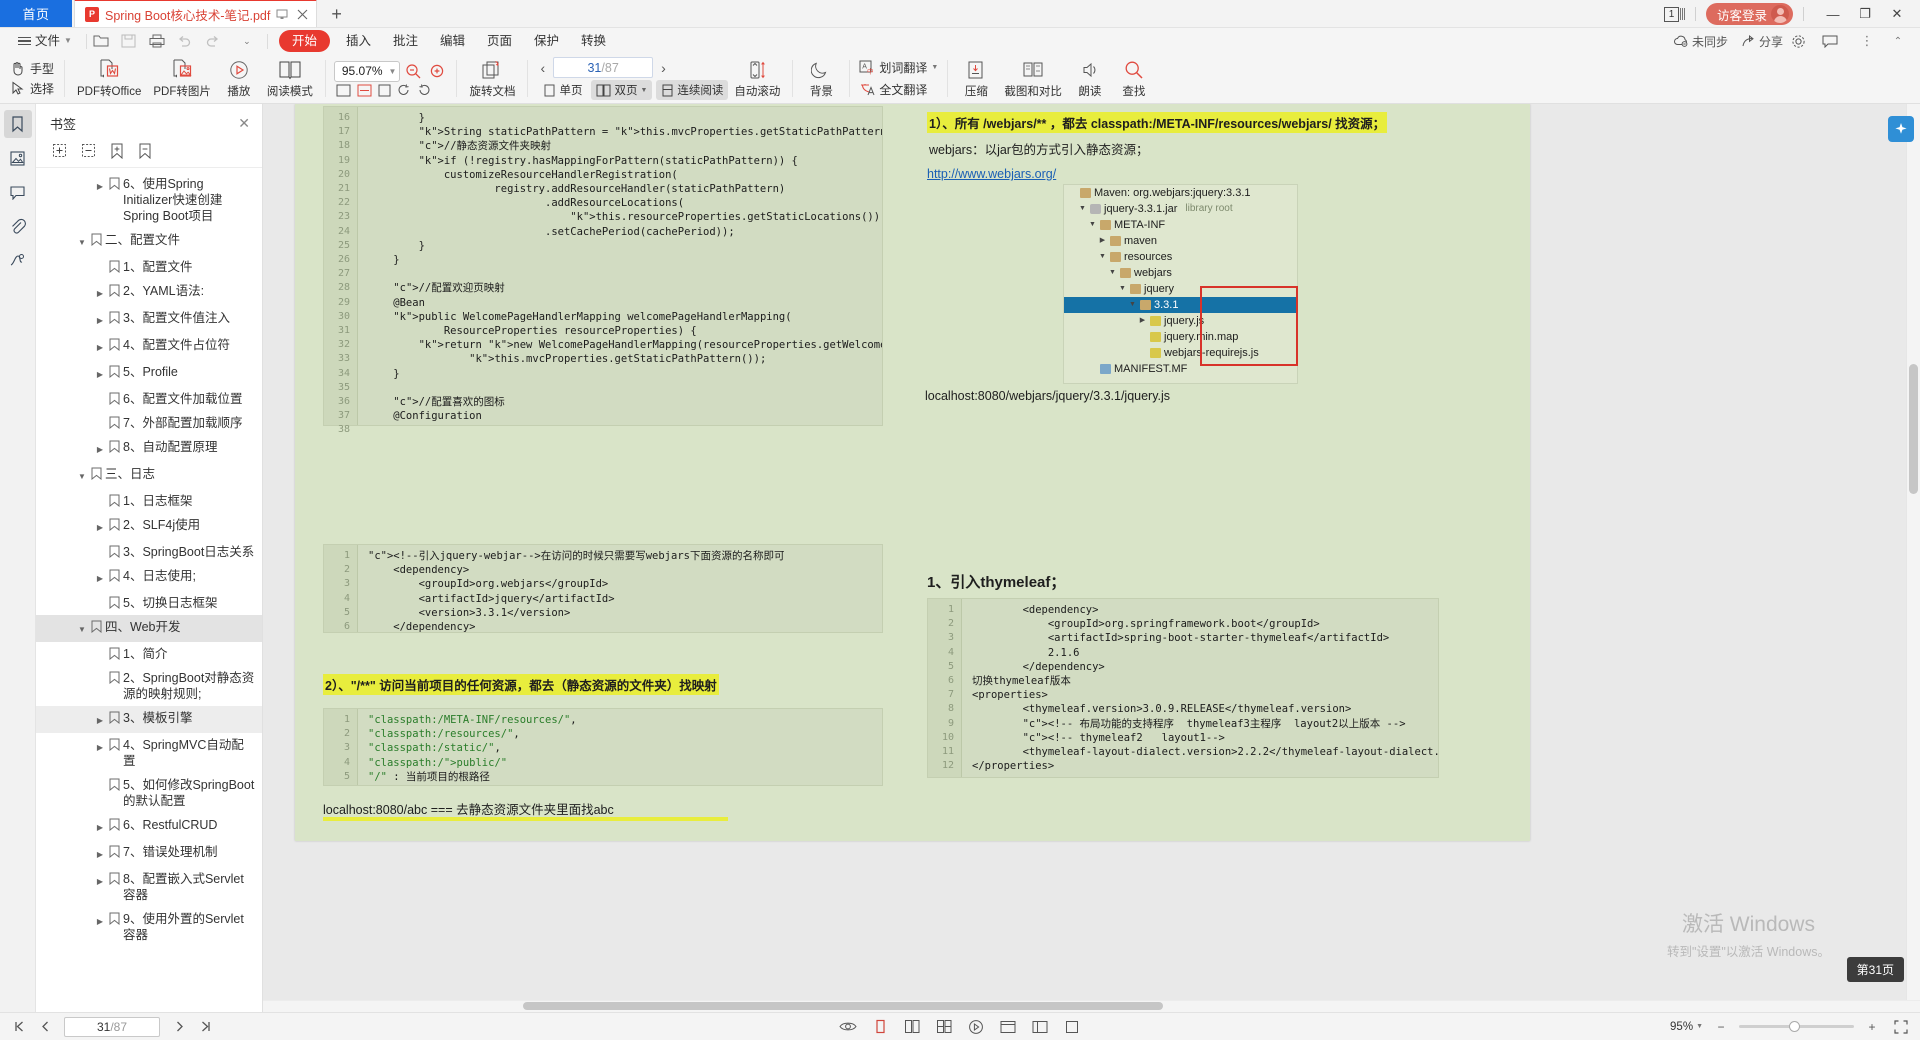 The image size is (1920, 1040). What do you see at coordinates (848, 1027) in the screenshot?
I see `eye-icon` at bounding box center [848, 1027].